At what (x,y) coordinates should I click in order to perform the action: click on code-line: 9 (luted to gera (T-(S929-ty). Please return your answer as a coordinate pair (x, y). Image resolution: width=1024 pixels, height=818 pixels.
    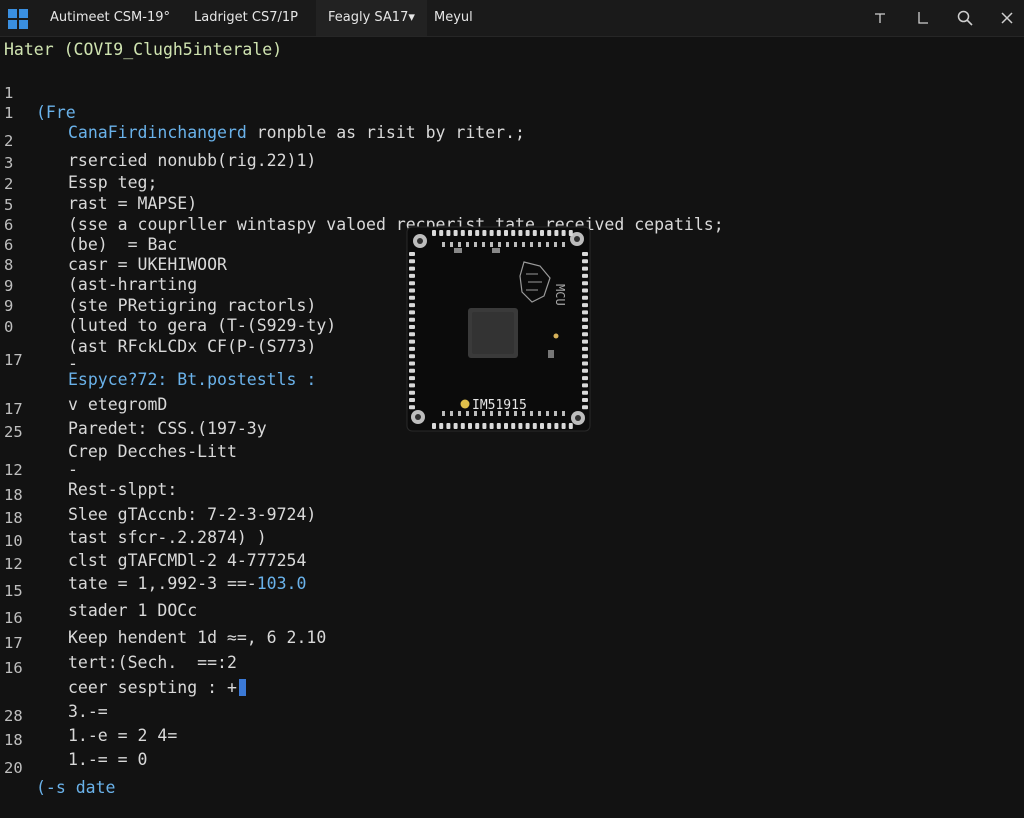
    Looking at the image, I should click on (168, 305).